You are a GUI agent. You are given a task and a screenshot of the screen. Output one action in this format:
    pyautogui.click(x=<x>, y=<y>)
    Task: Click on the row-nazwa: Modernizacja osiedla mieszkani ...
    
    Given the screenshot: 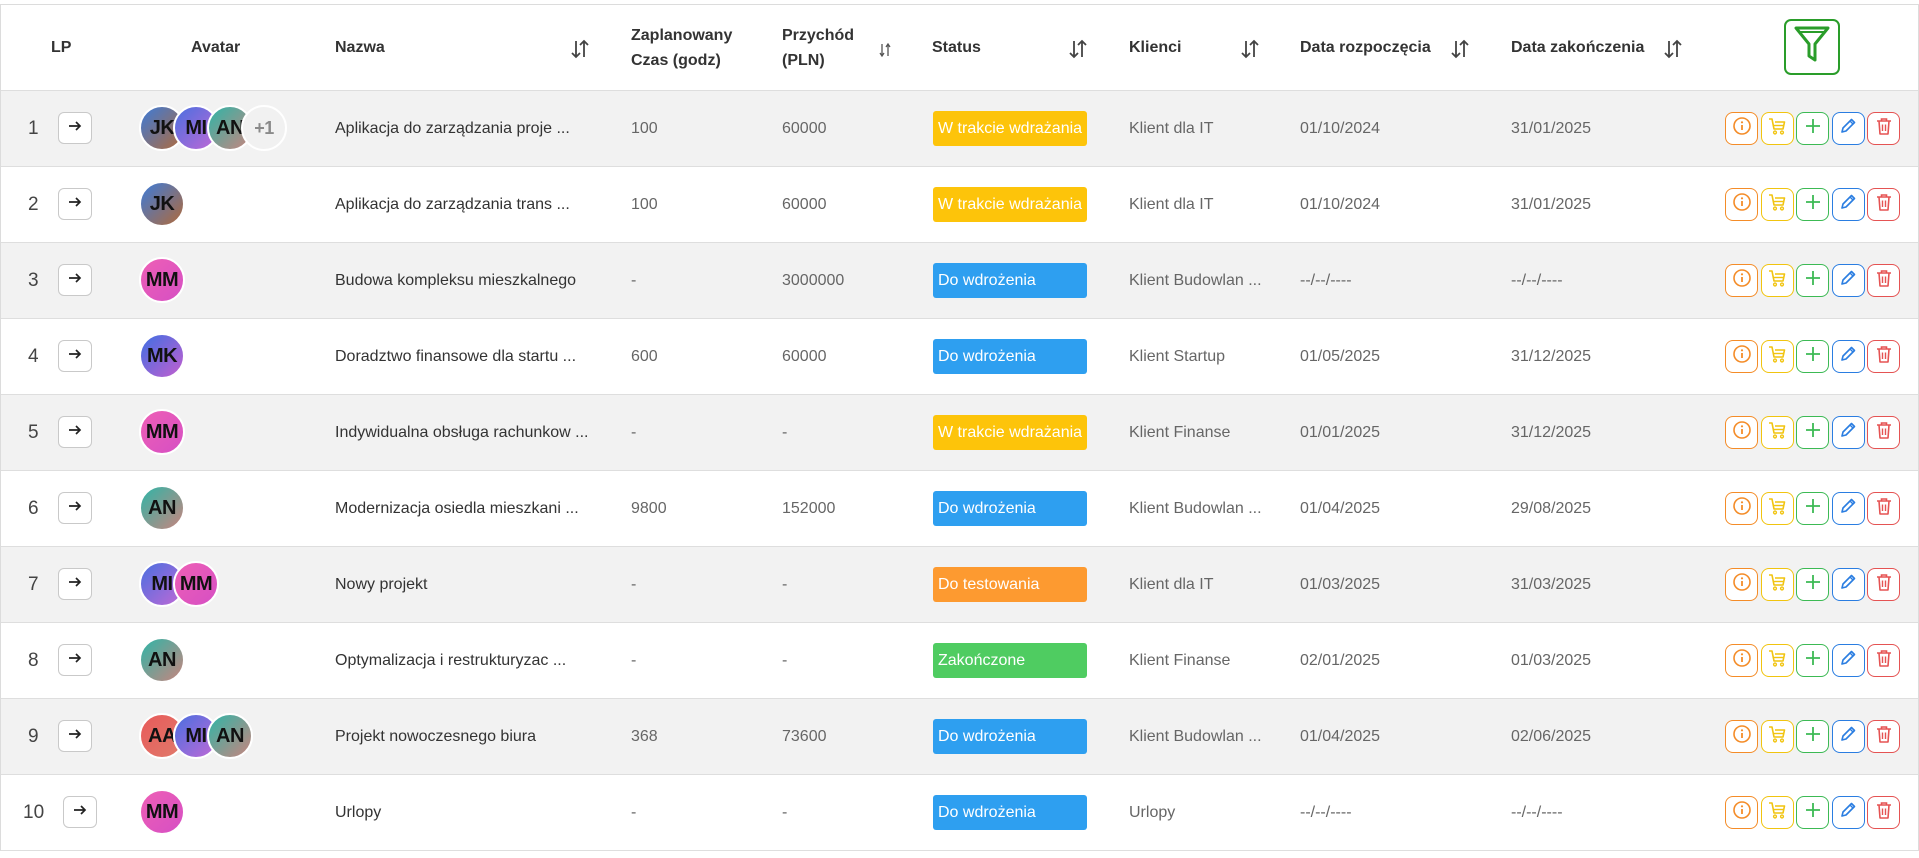 What is the action you would take?
    pyautogui.click(x=457, y=508)
    